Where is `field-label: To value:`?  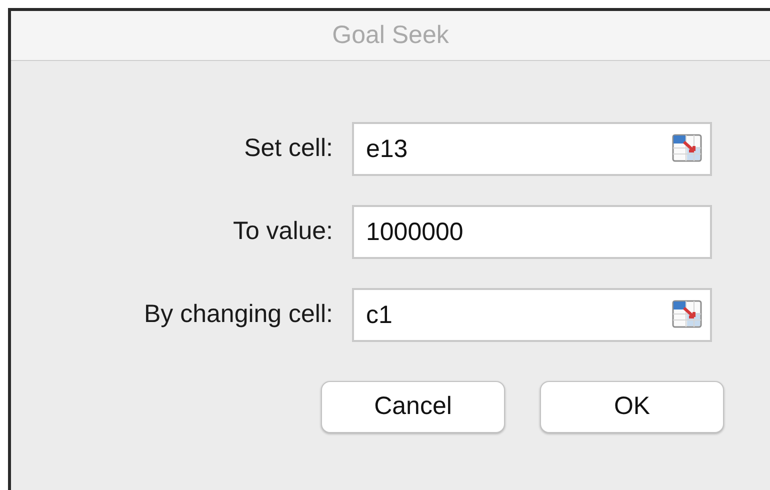 field-label: To value: is located at coordinates (282, 232).